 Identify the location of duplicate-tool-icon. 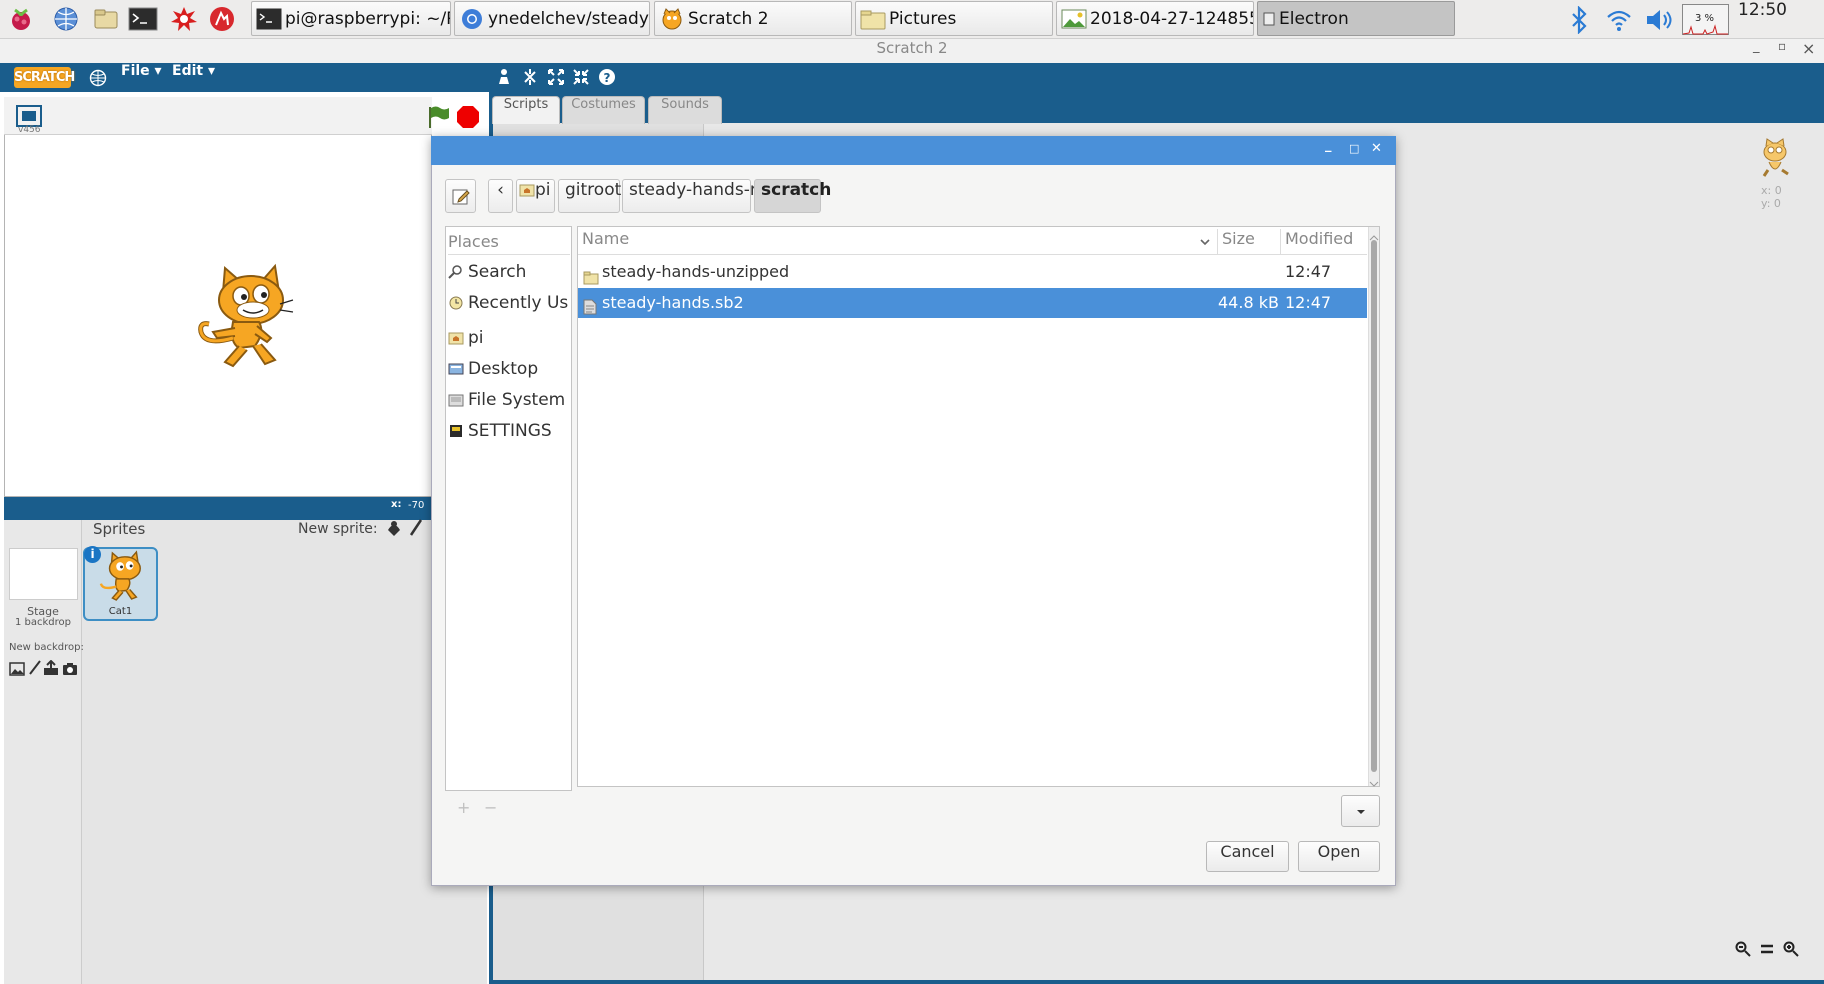
(504, 79).